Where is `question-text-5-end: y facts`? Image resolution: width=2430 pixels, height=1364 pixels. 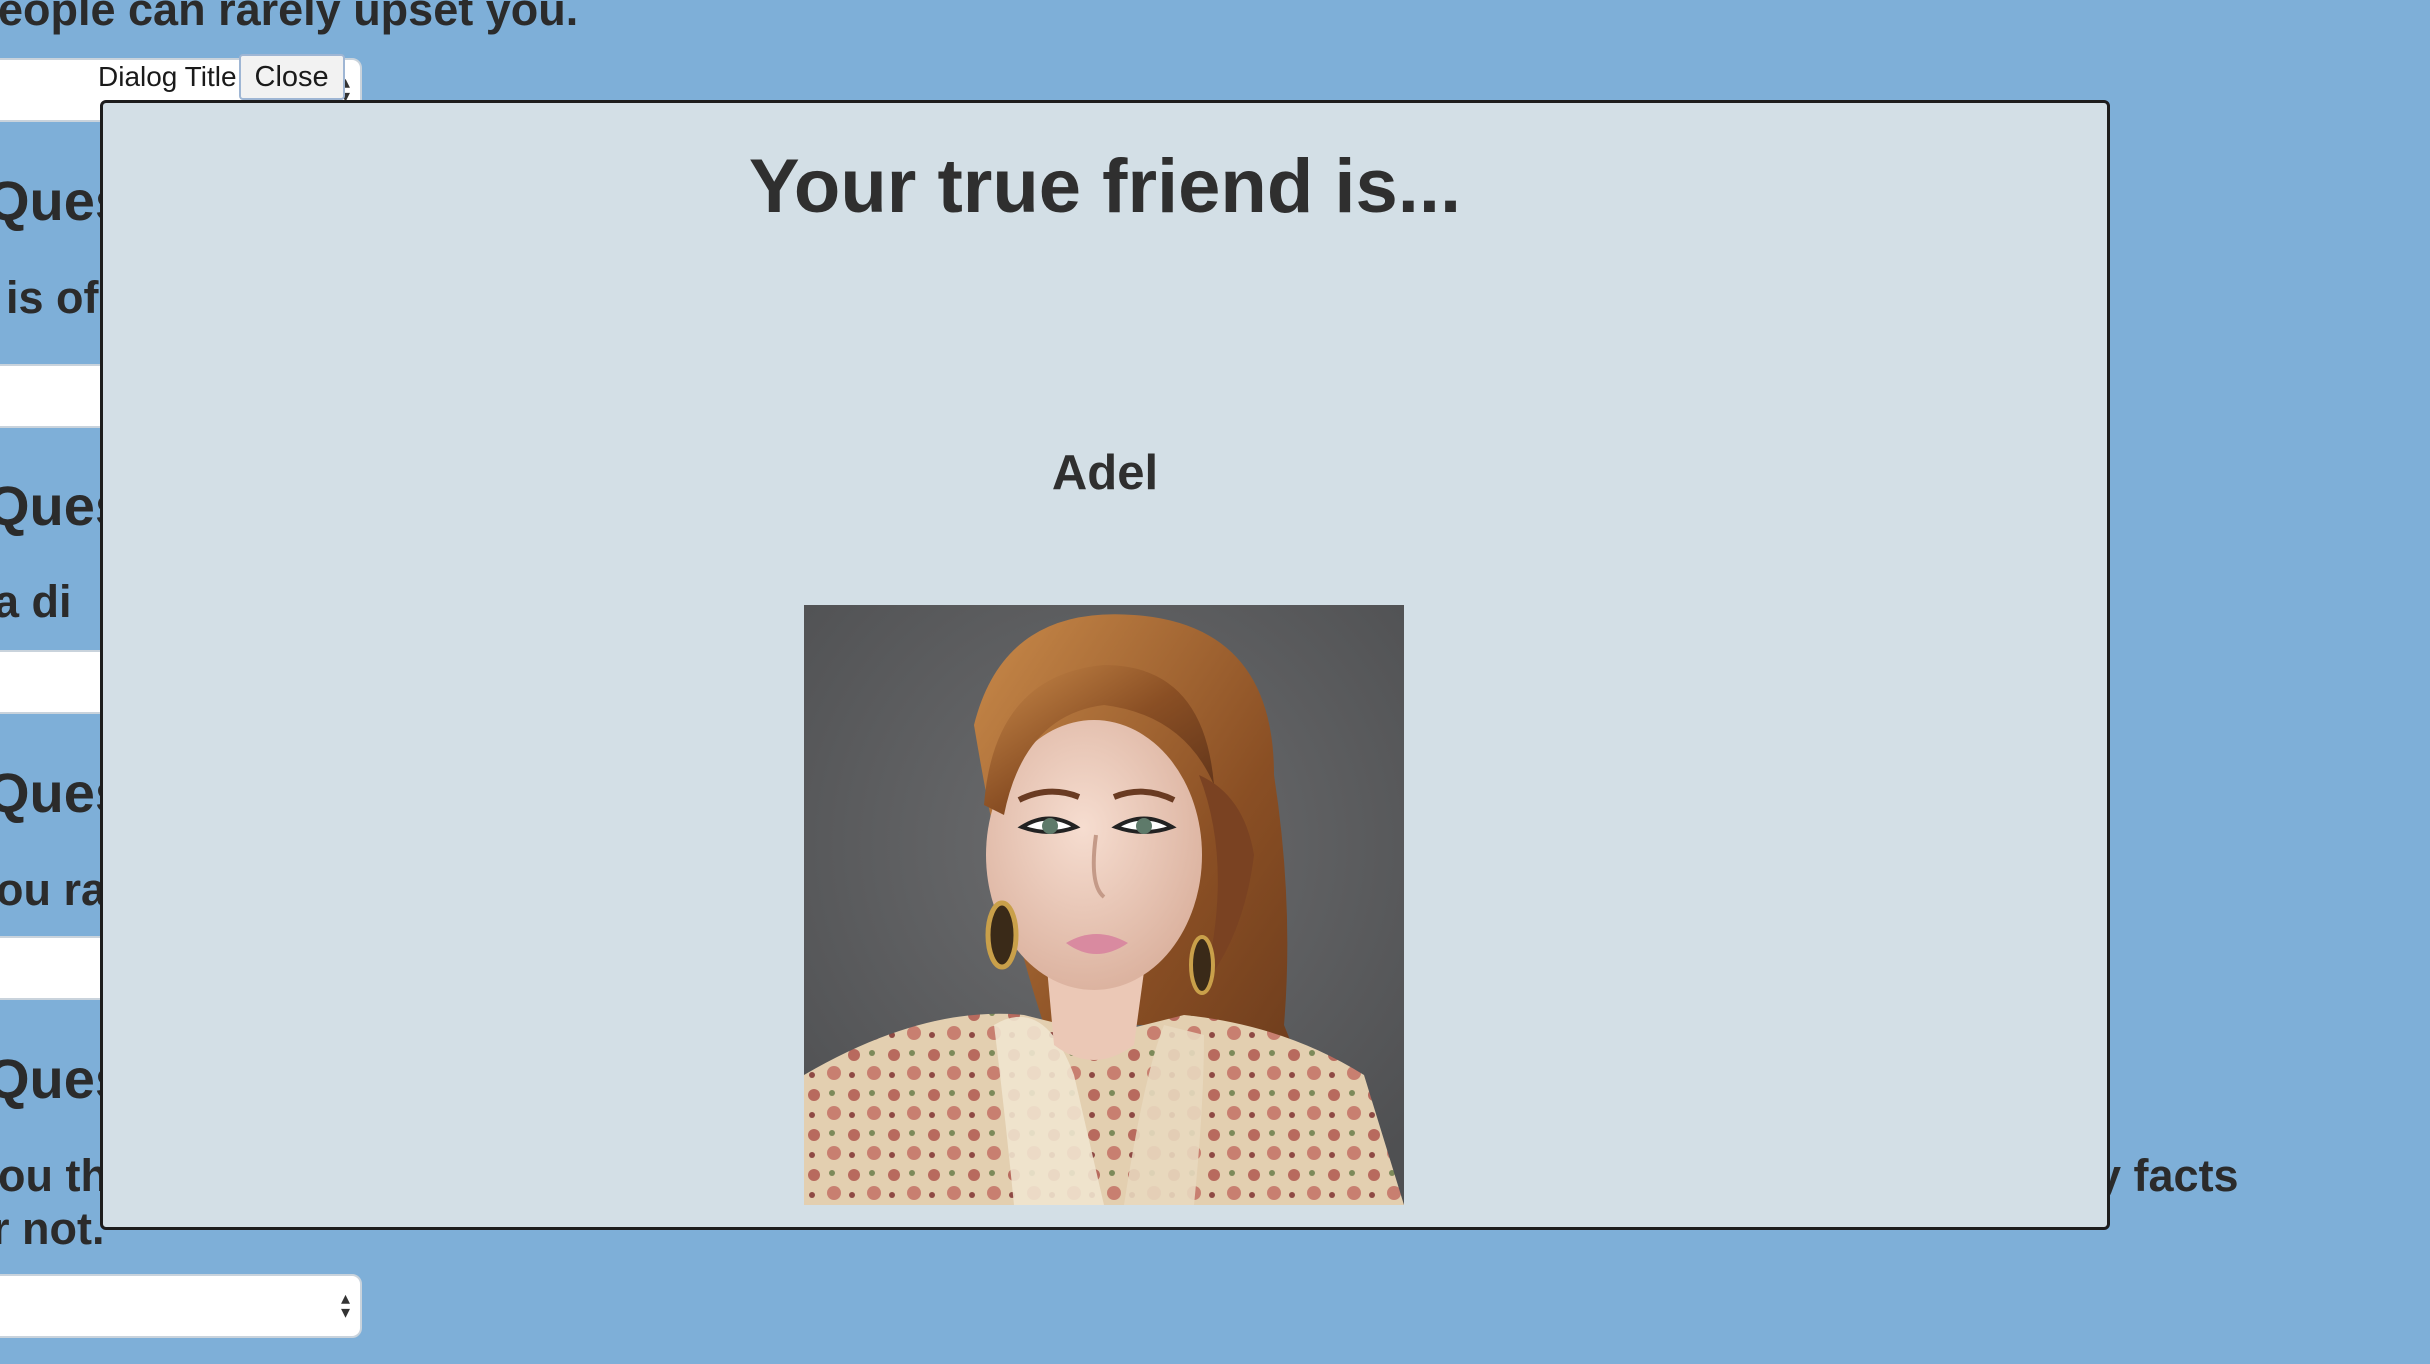 question-text-5-end: y facts is located at coordinates (2167, 1175).